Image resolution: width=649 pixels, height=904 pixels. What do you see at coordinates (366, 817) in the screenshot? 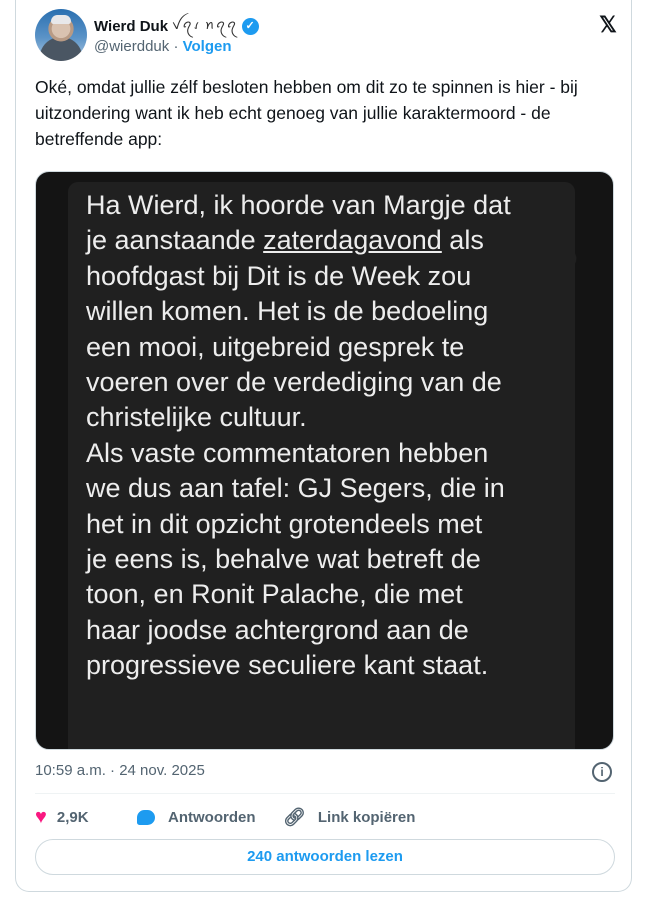
I see `copy-link-label: Link kopiëren` at bounding box center [366, 817].